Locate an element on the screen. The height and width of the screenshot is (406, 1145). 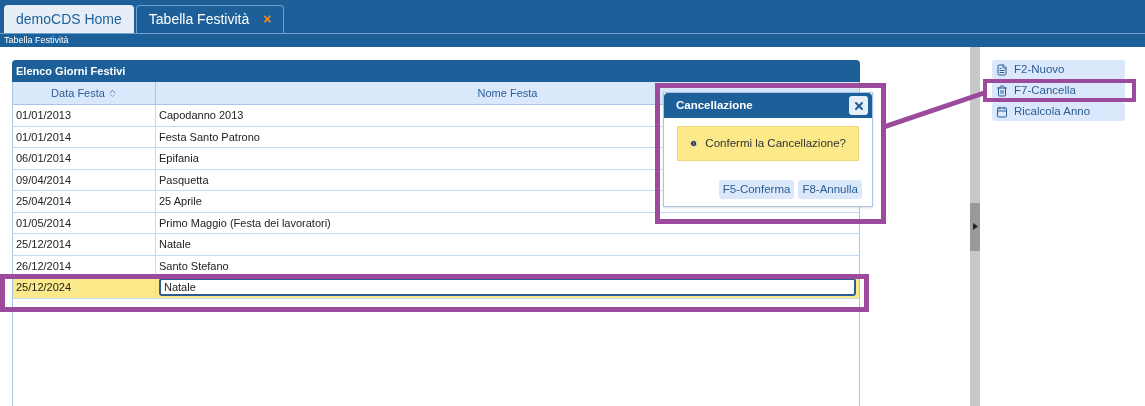
table-cell: 09/04/2014 is located at coordinates (84, 179).